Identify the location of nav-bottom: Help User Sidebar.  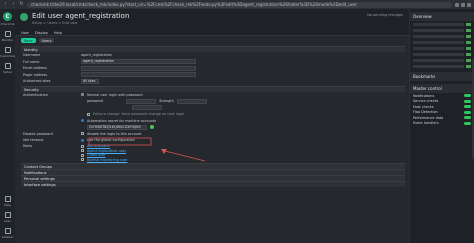
(7, 215).